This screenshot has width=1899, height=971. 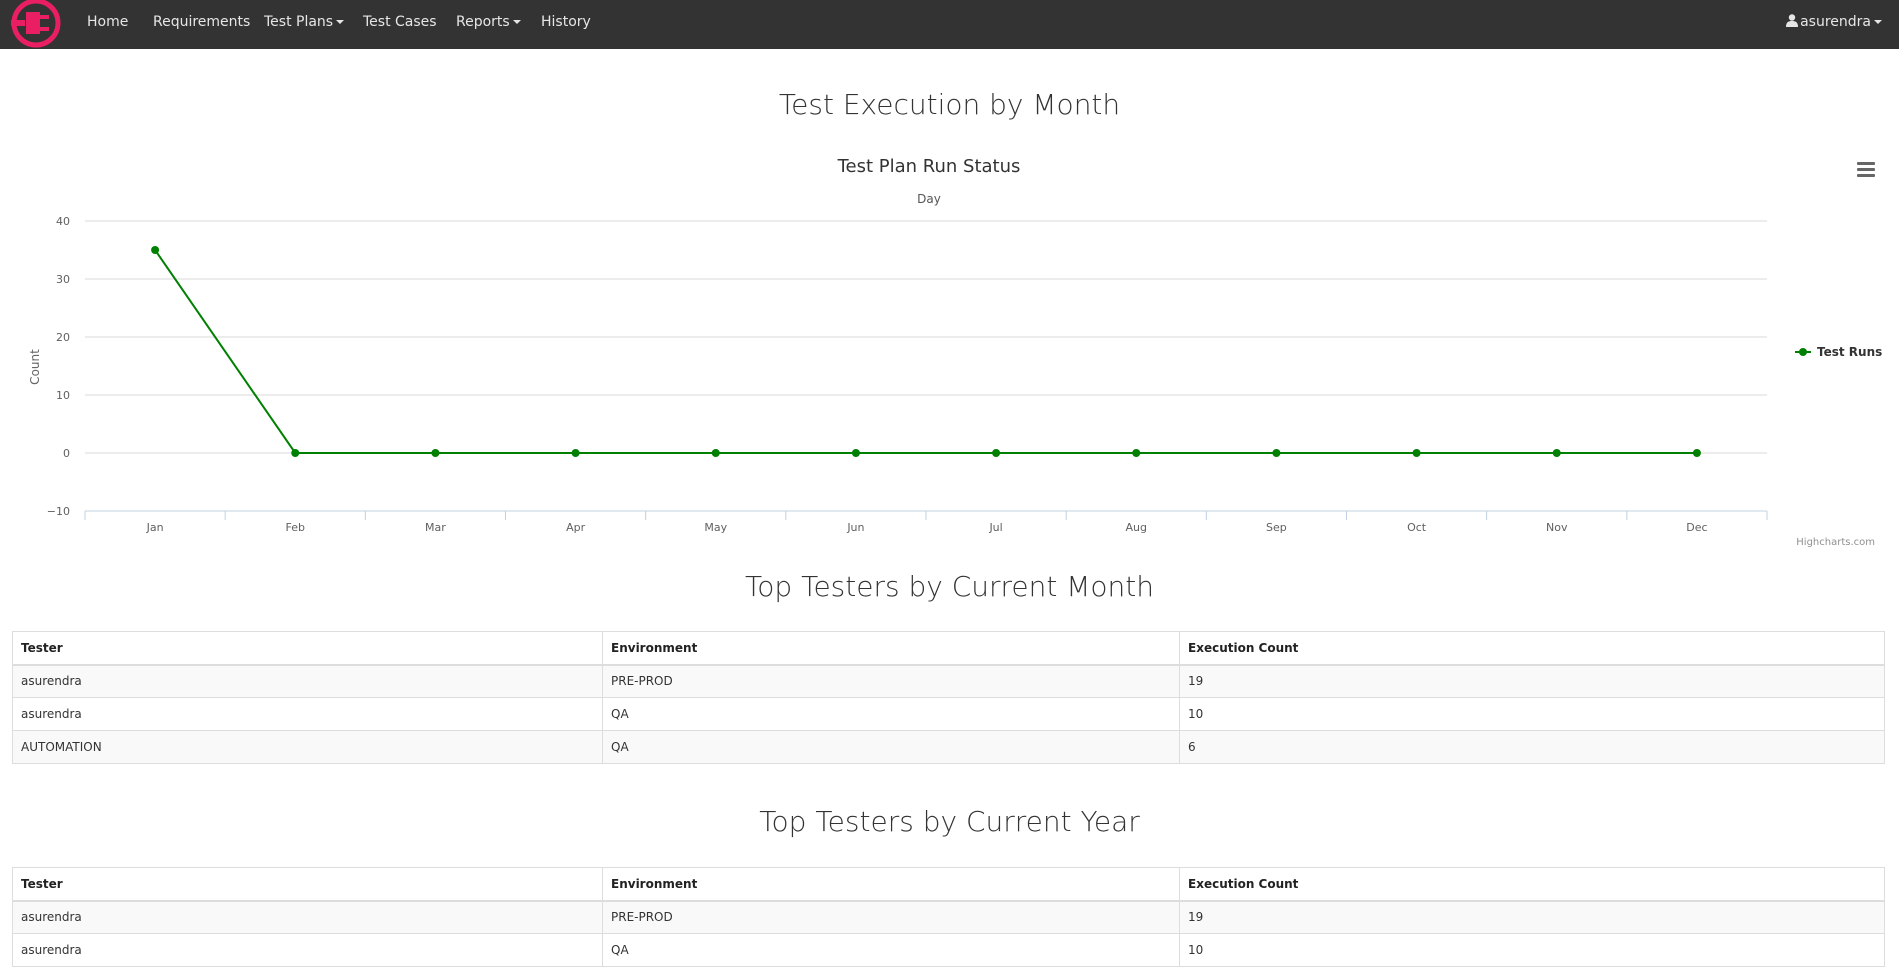 I want to click on legend-item-test-runs: Test Runs, so click(x=1849, y=352).